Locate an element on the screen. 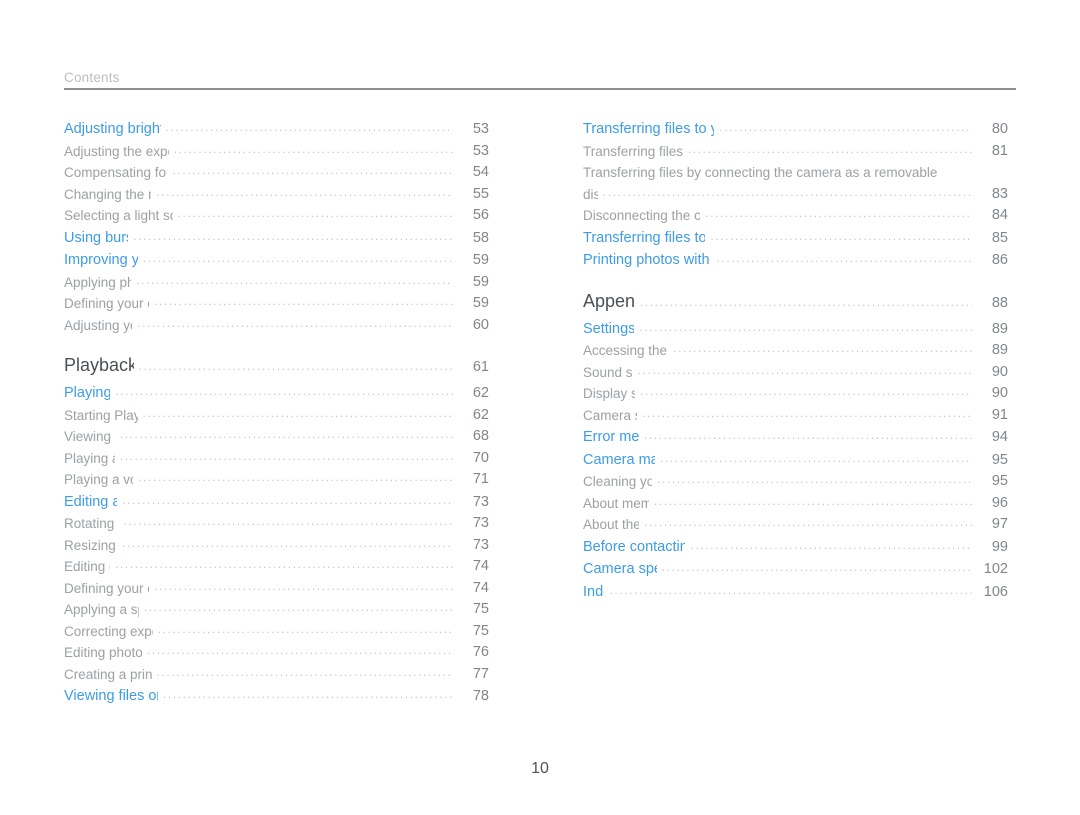  toc-entry-page-number: 53 is located at coordinates (480, 129).